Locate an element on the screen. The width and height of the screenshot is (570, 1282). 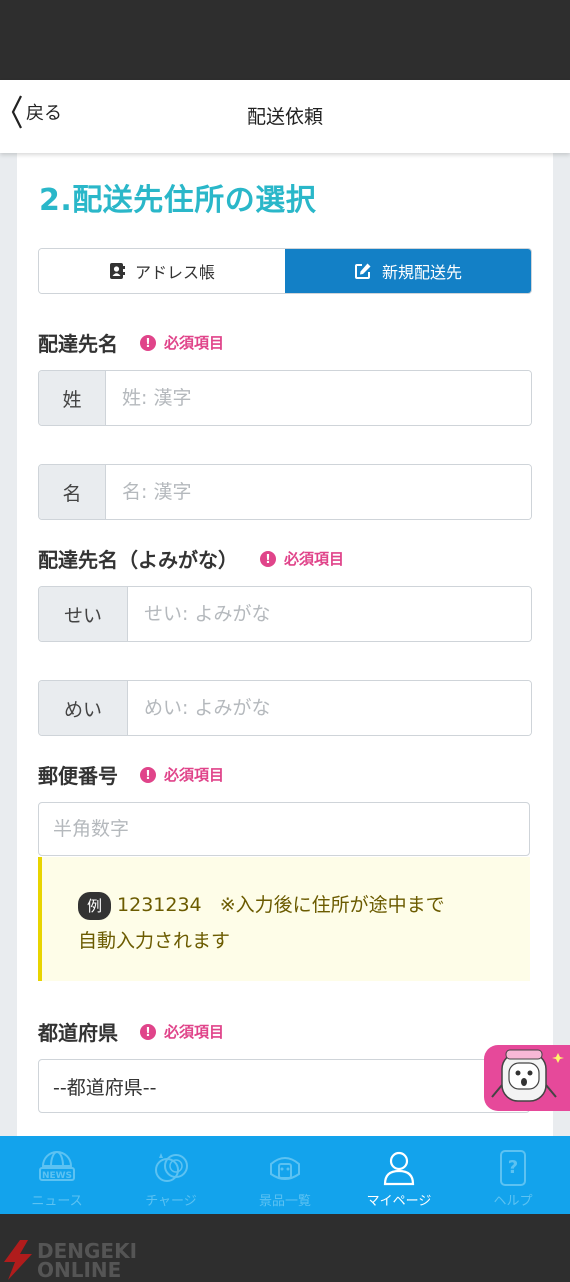
address-book-button: アドレス帳 is located at coordinates (162, 271).